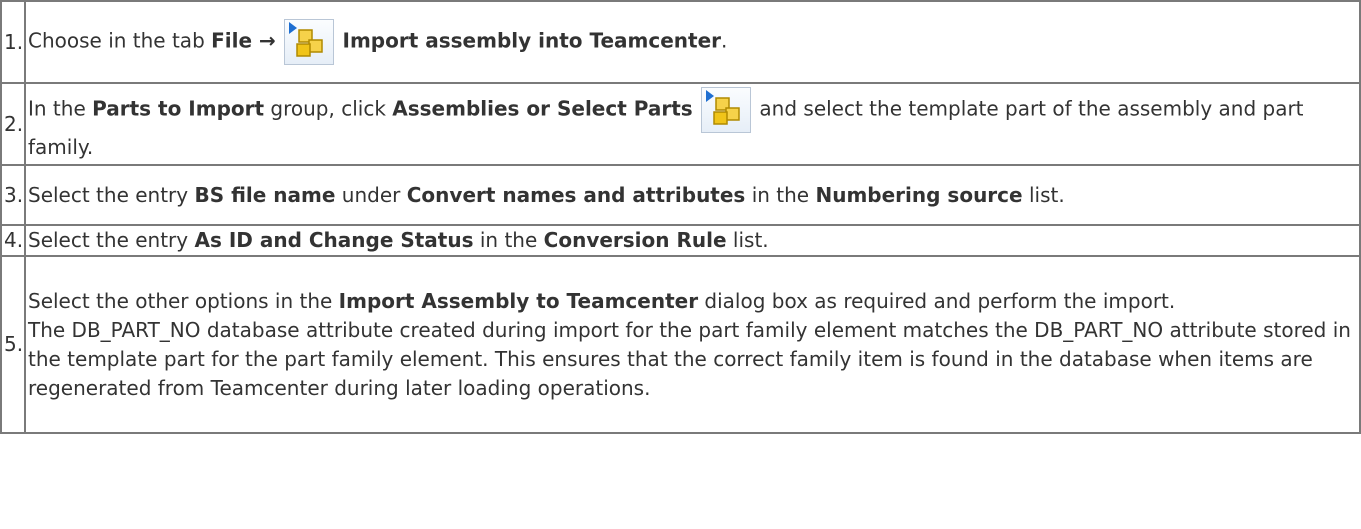 The width and height of the screenshot is (1361, 529). I want to click on group-name: Parts to Import, so click(178, 108).